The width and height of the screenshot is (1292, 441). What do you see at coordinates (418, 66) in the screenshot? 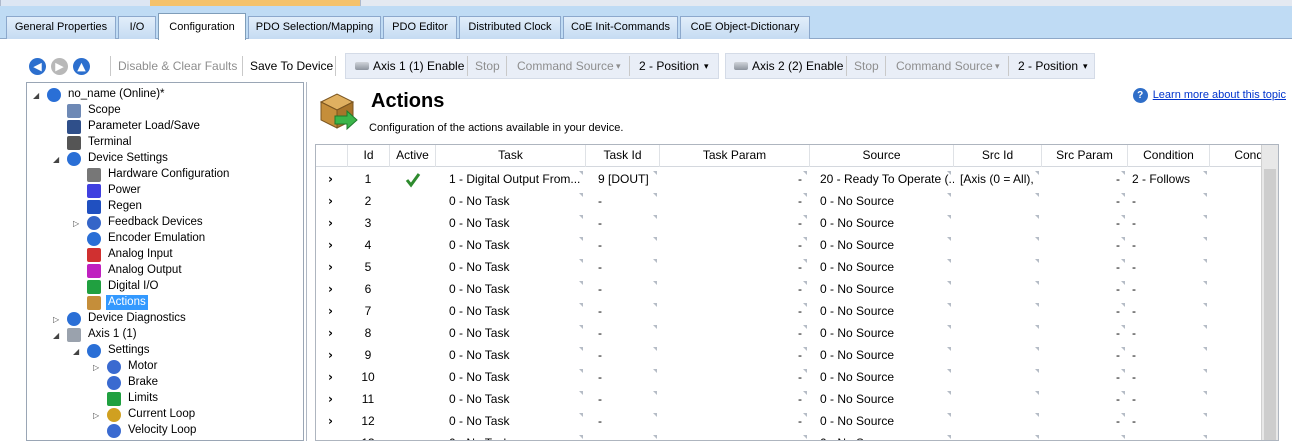
I see `axis1-enable-button: Axis 1 (1) Enable` at bounding box center [418, 66].